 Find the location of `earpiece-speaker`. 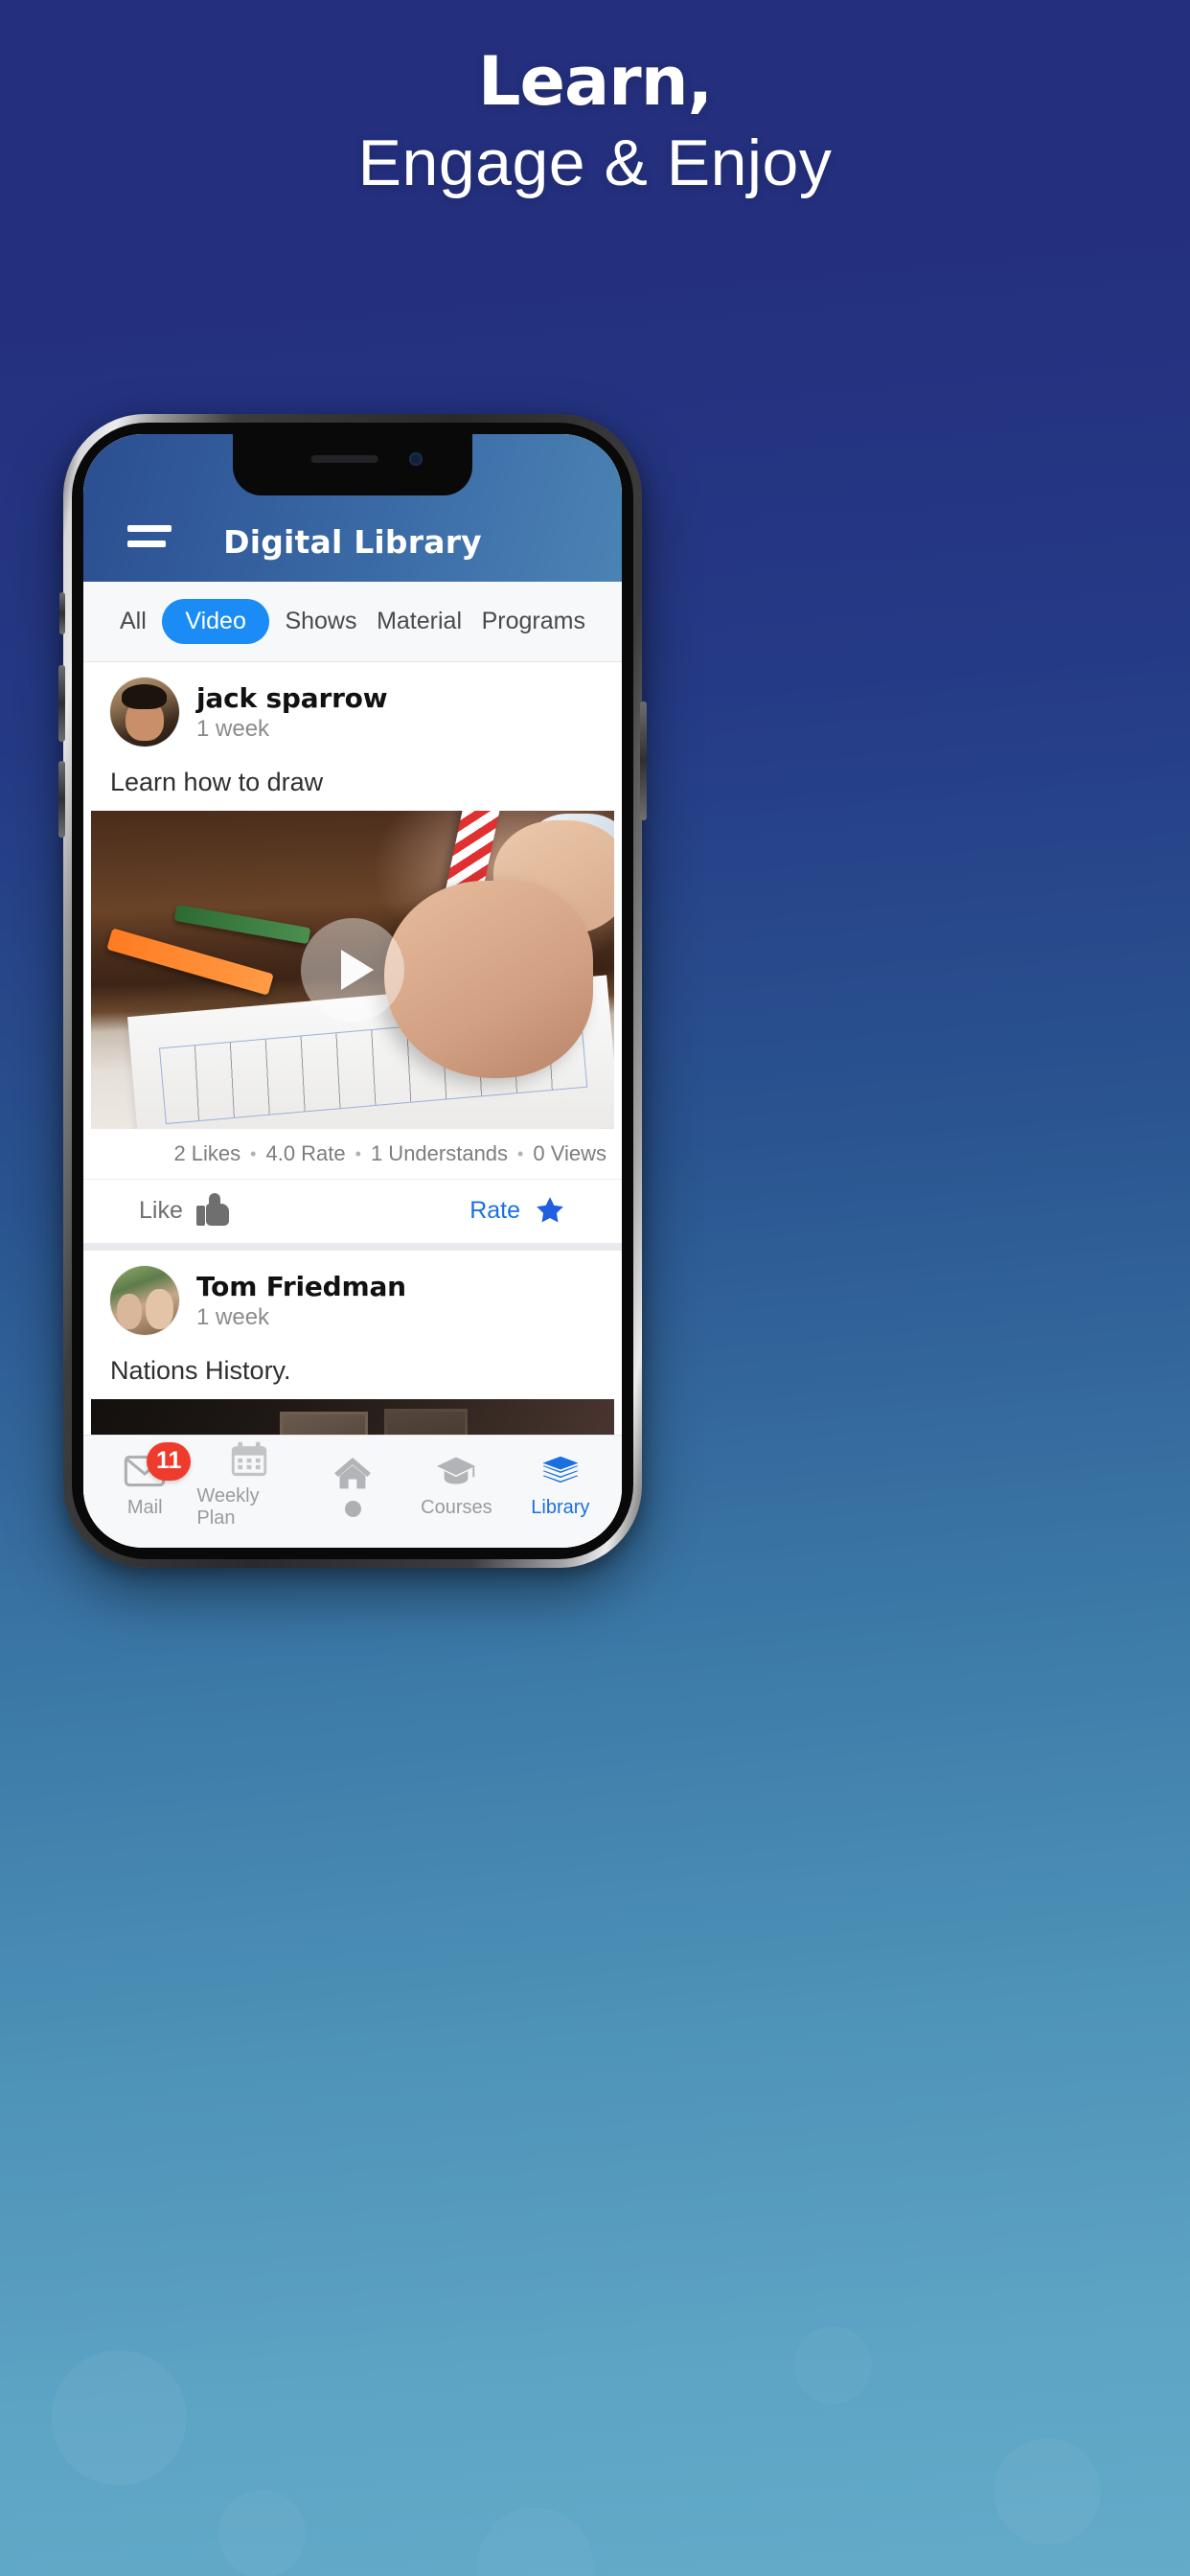

earpiece-speaker is located at coordinates (344, 459).